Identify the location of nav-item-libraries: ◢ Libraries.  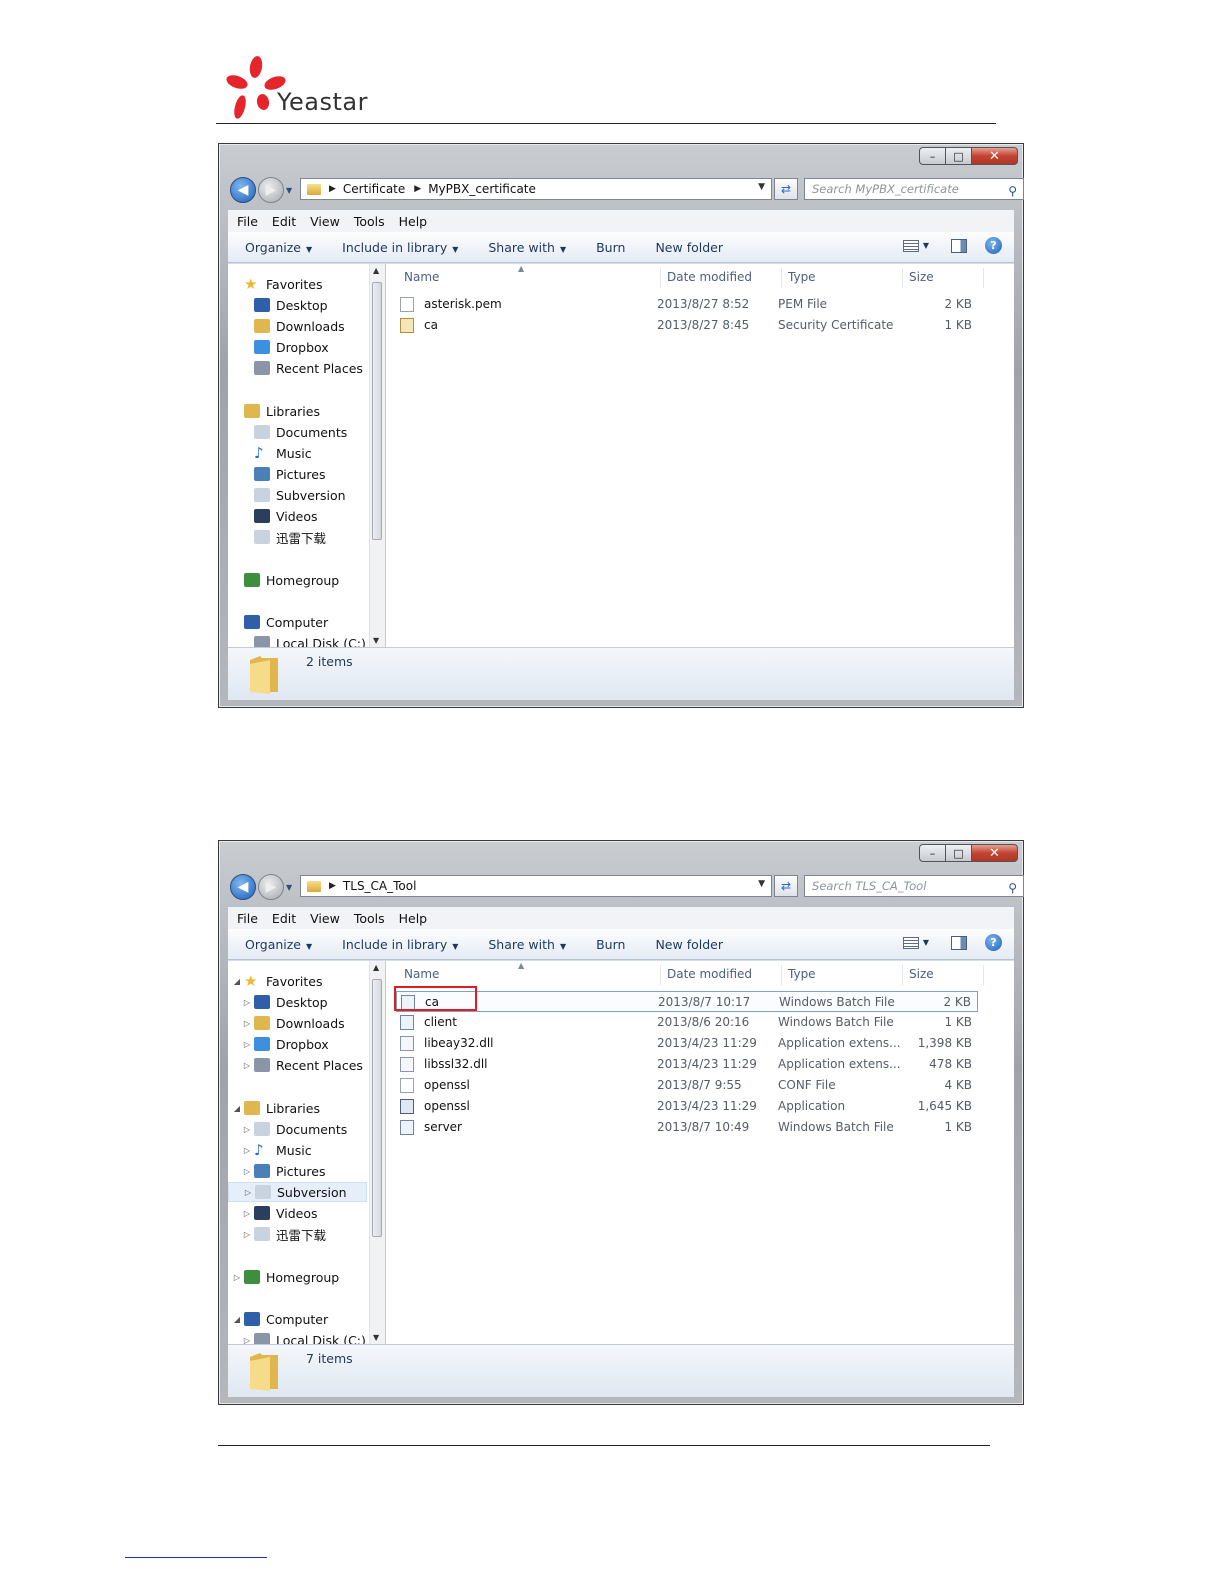
(297, 1108).